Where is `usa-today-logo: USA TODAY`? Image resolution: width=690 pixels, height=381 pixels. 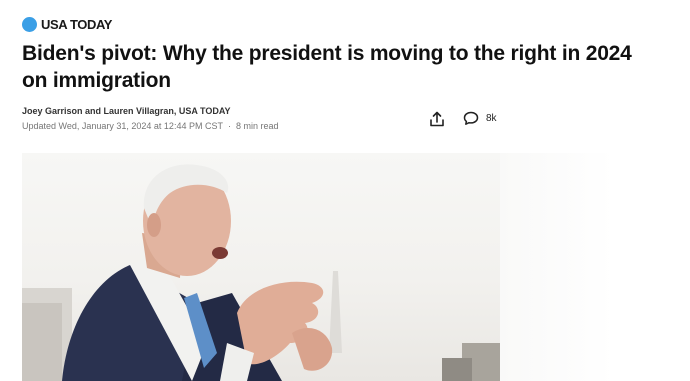
usa-today-logo: USA TODAY is located at coordinates (67, 24).